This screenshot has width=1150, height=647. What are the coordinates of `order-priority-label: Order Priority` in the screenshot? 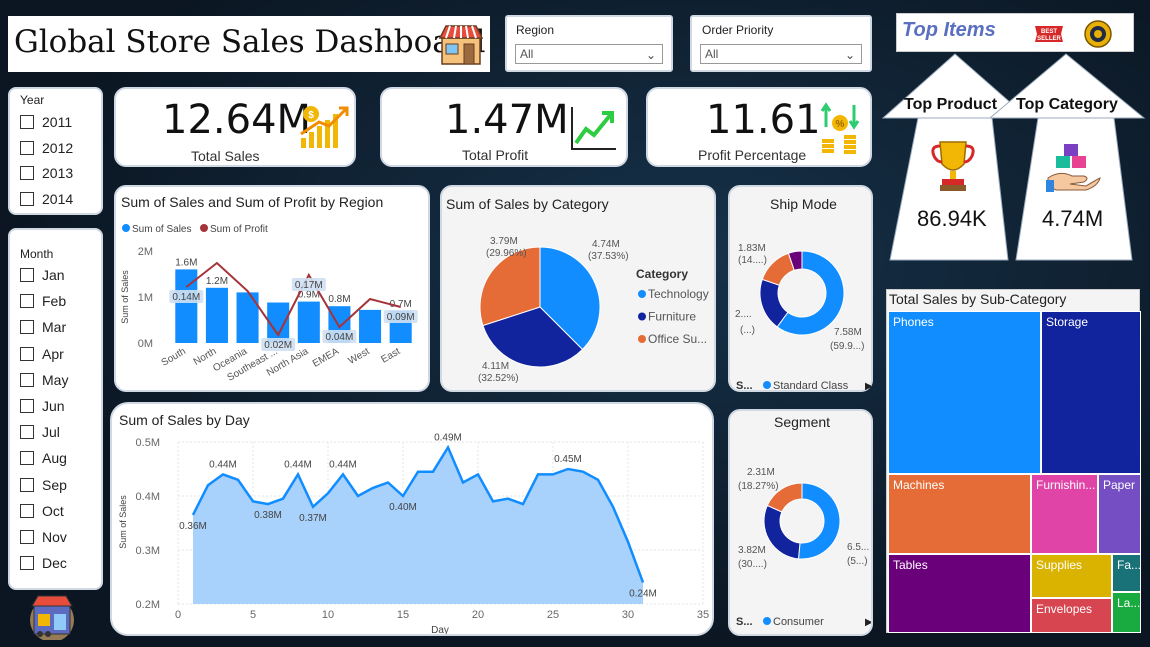 It's located at (738, 30).